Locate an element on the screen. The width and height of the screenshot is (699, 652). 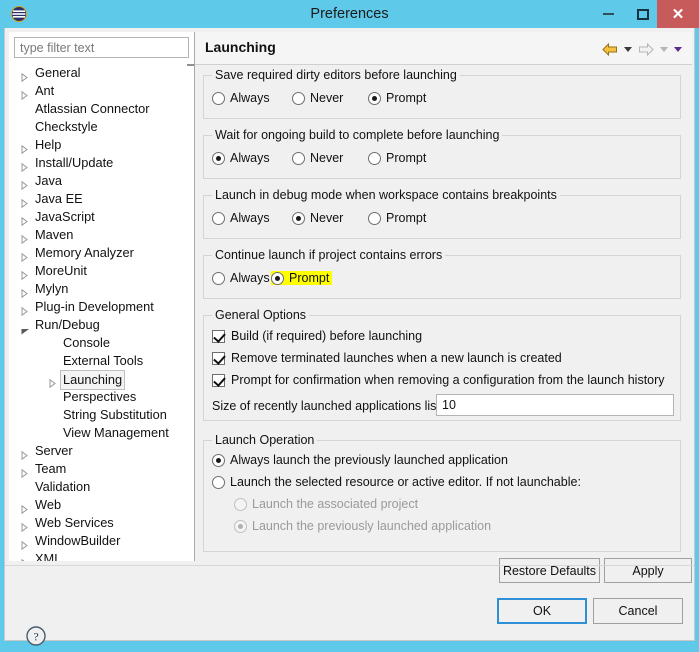
tree-item-label: Validation is located at coordinates (63, 486).